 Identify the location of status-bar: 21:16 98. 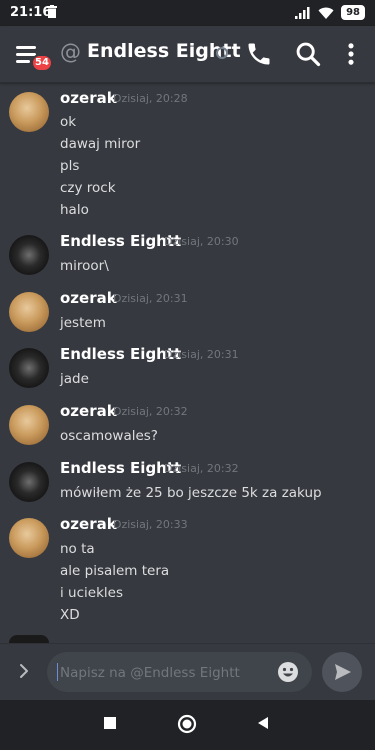
(187, 13).